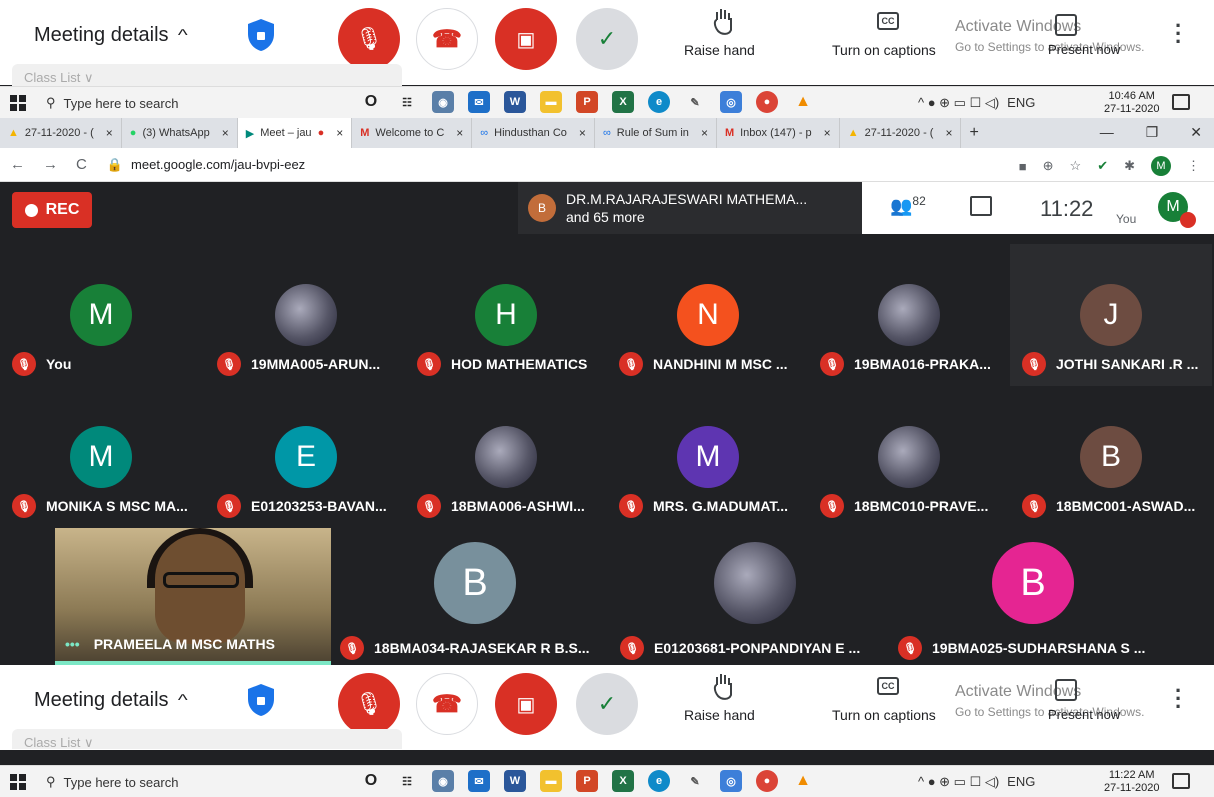 The height and width of the screenshot is (797, 1214). I want to click on new-tab-icon: +, so click(973, 133).